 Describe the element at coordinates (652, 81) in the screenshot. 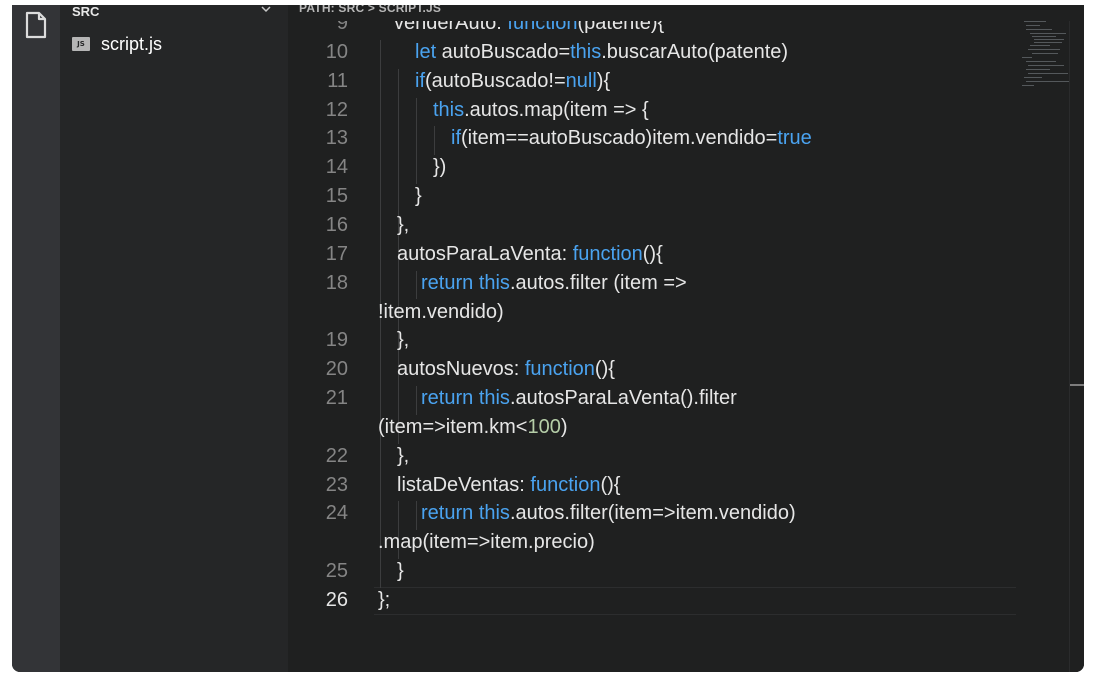

I see `code-line: 11 if(autoBuscado!=null){` at that location.